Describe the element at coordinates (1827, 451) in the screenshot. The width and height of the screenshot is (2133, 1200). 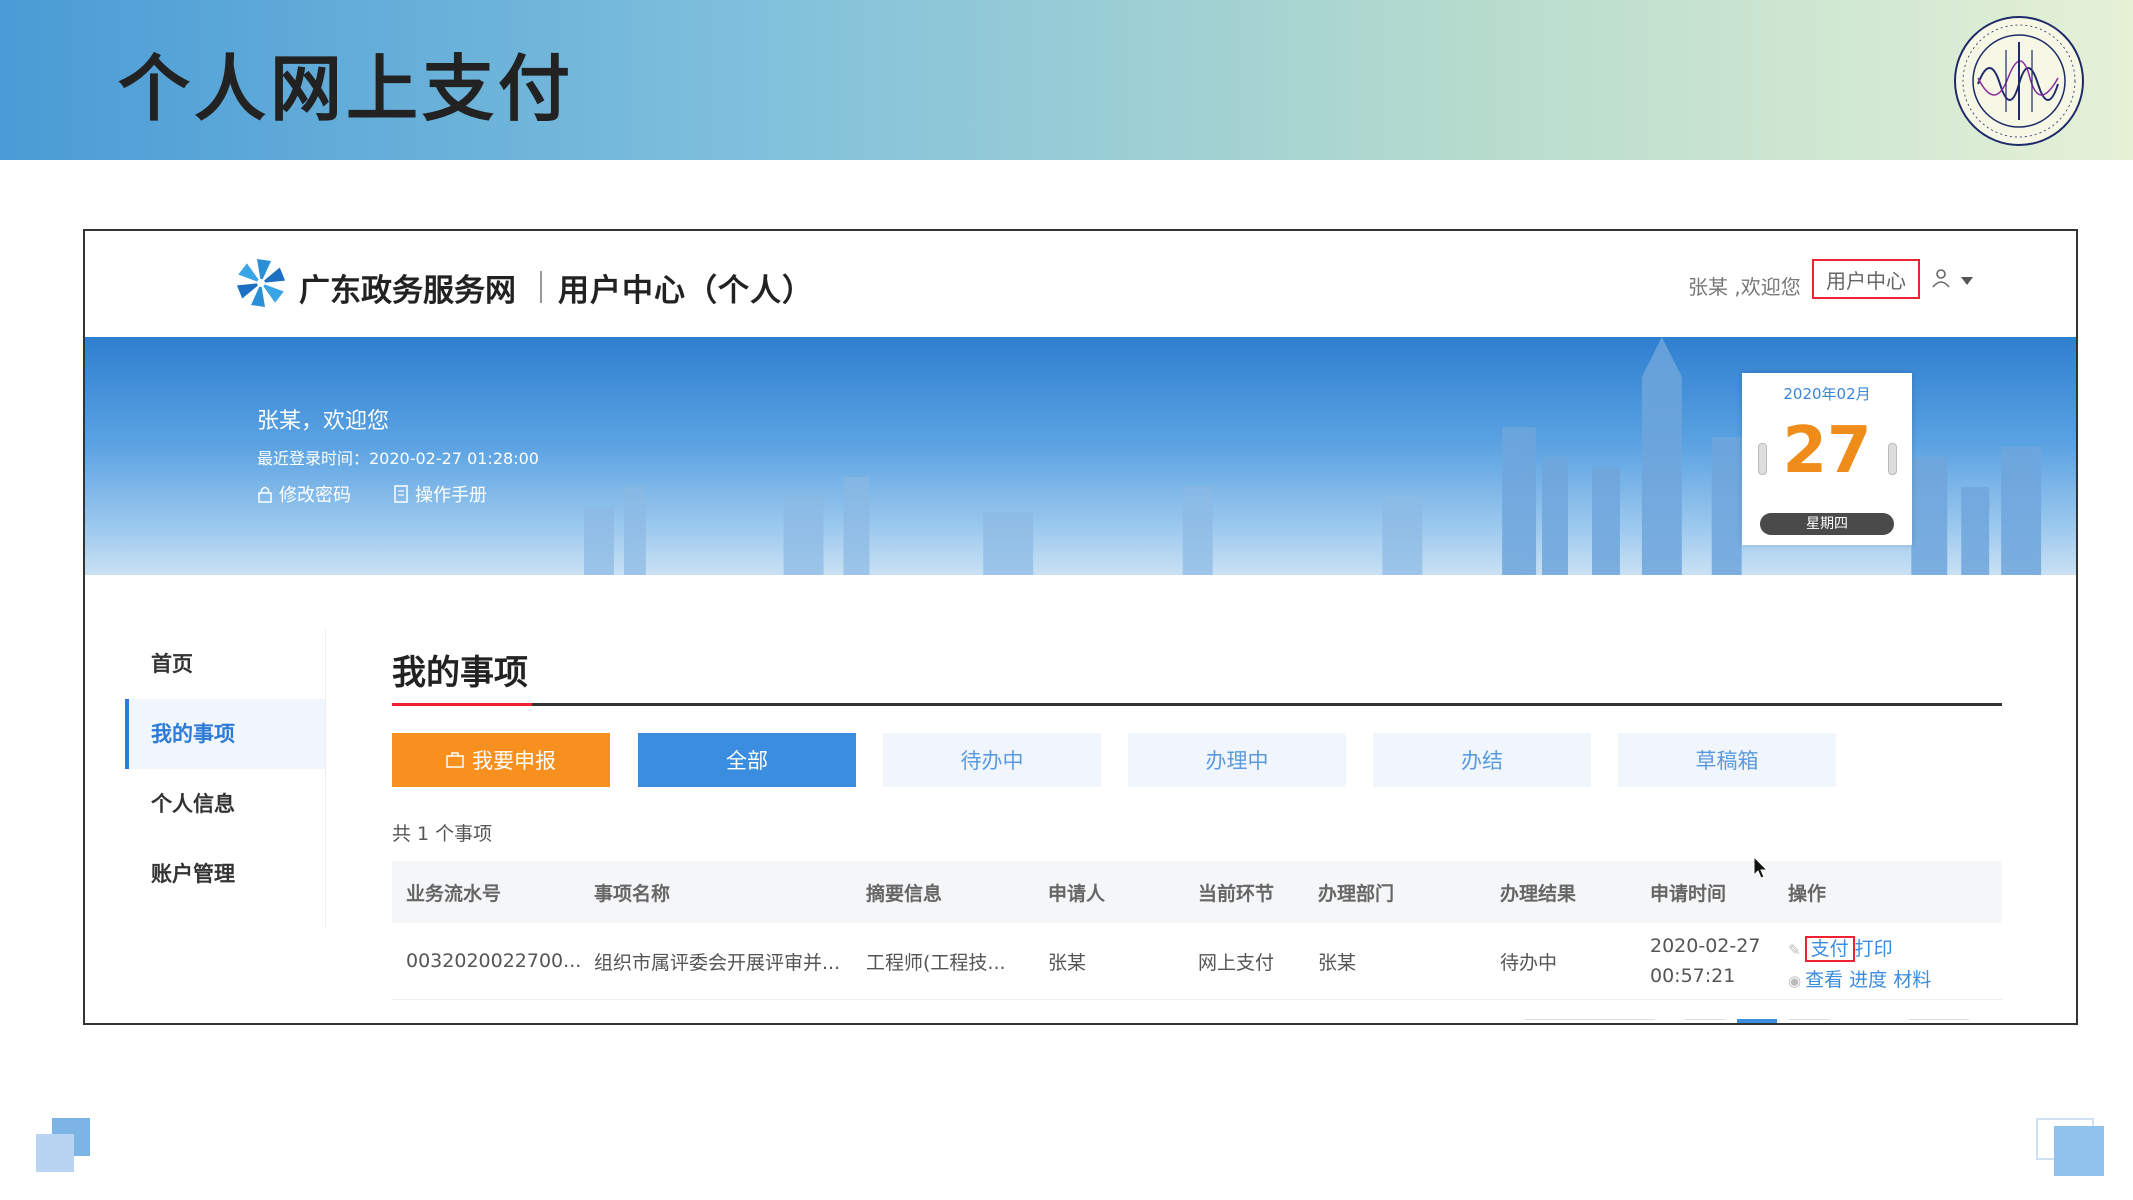
I see `calendar-day: 27` at that location.